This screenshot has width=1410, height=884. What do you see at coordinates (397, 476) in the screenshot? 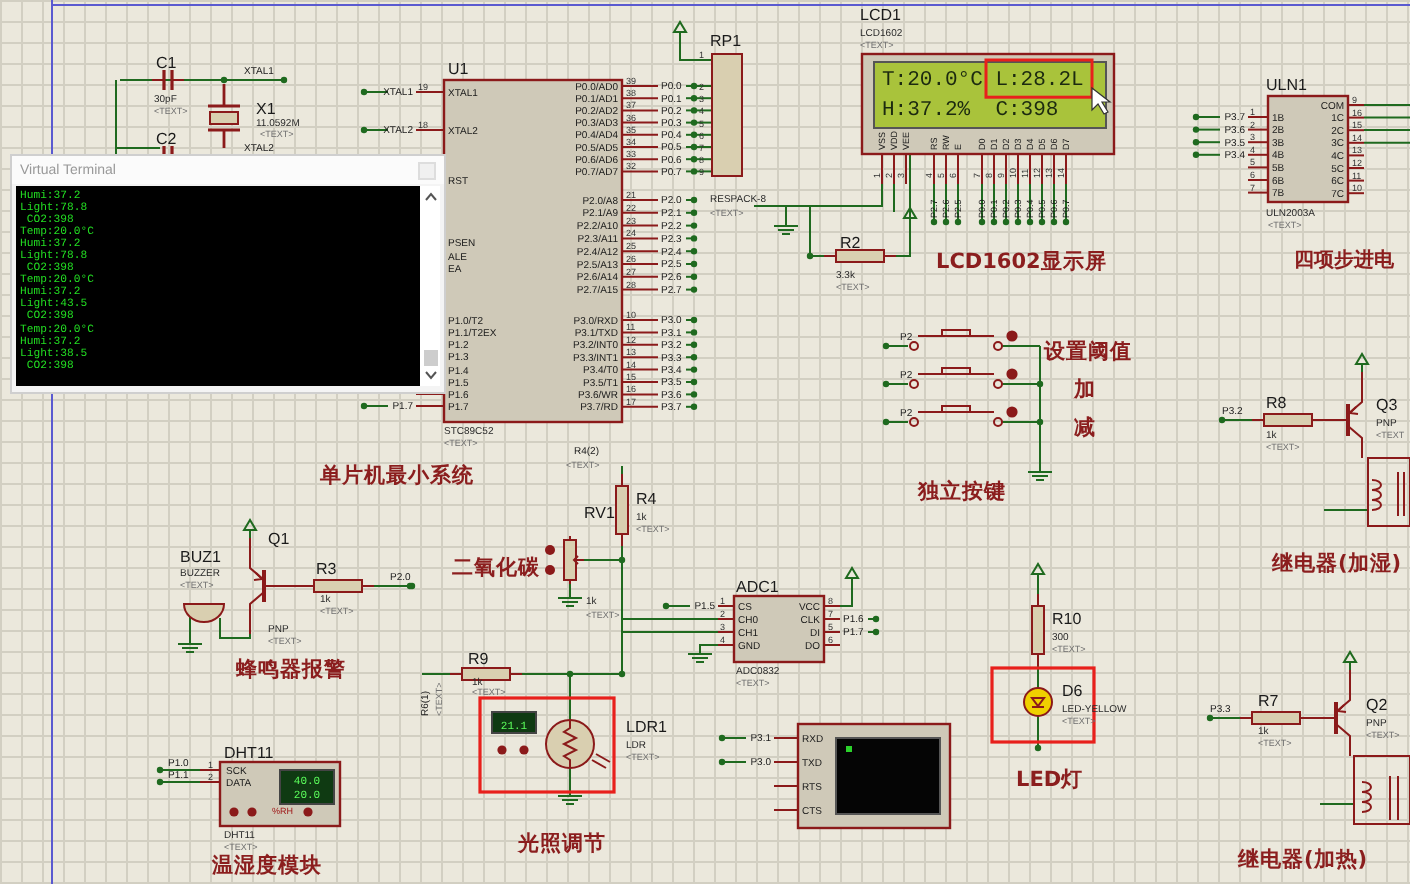
I see `section-title: 单片机最小系统` at bounding box center [397, 476].